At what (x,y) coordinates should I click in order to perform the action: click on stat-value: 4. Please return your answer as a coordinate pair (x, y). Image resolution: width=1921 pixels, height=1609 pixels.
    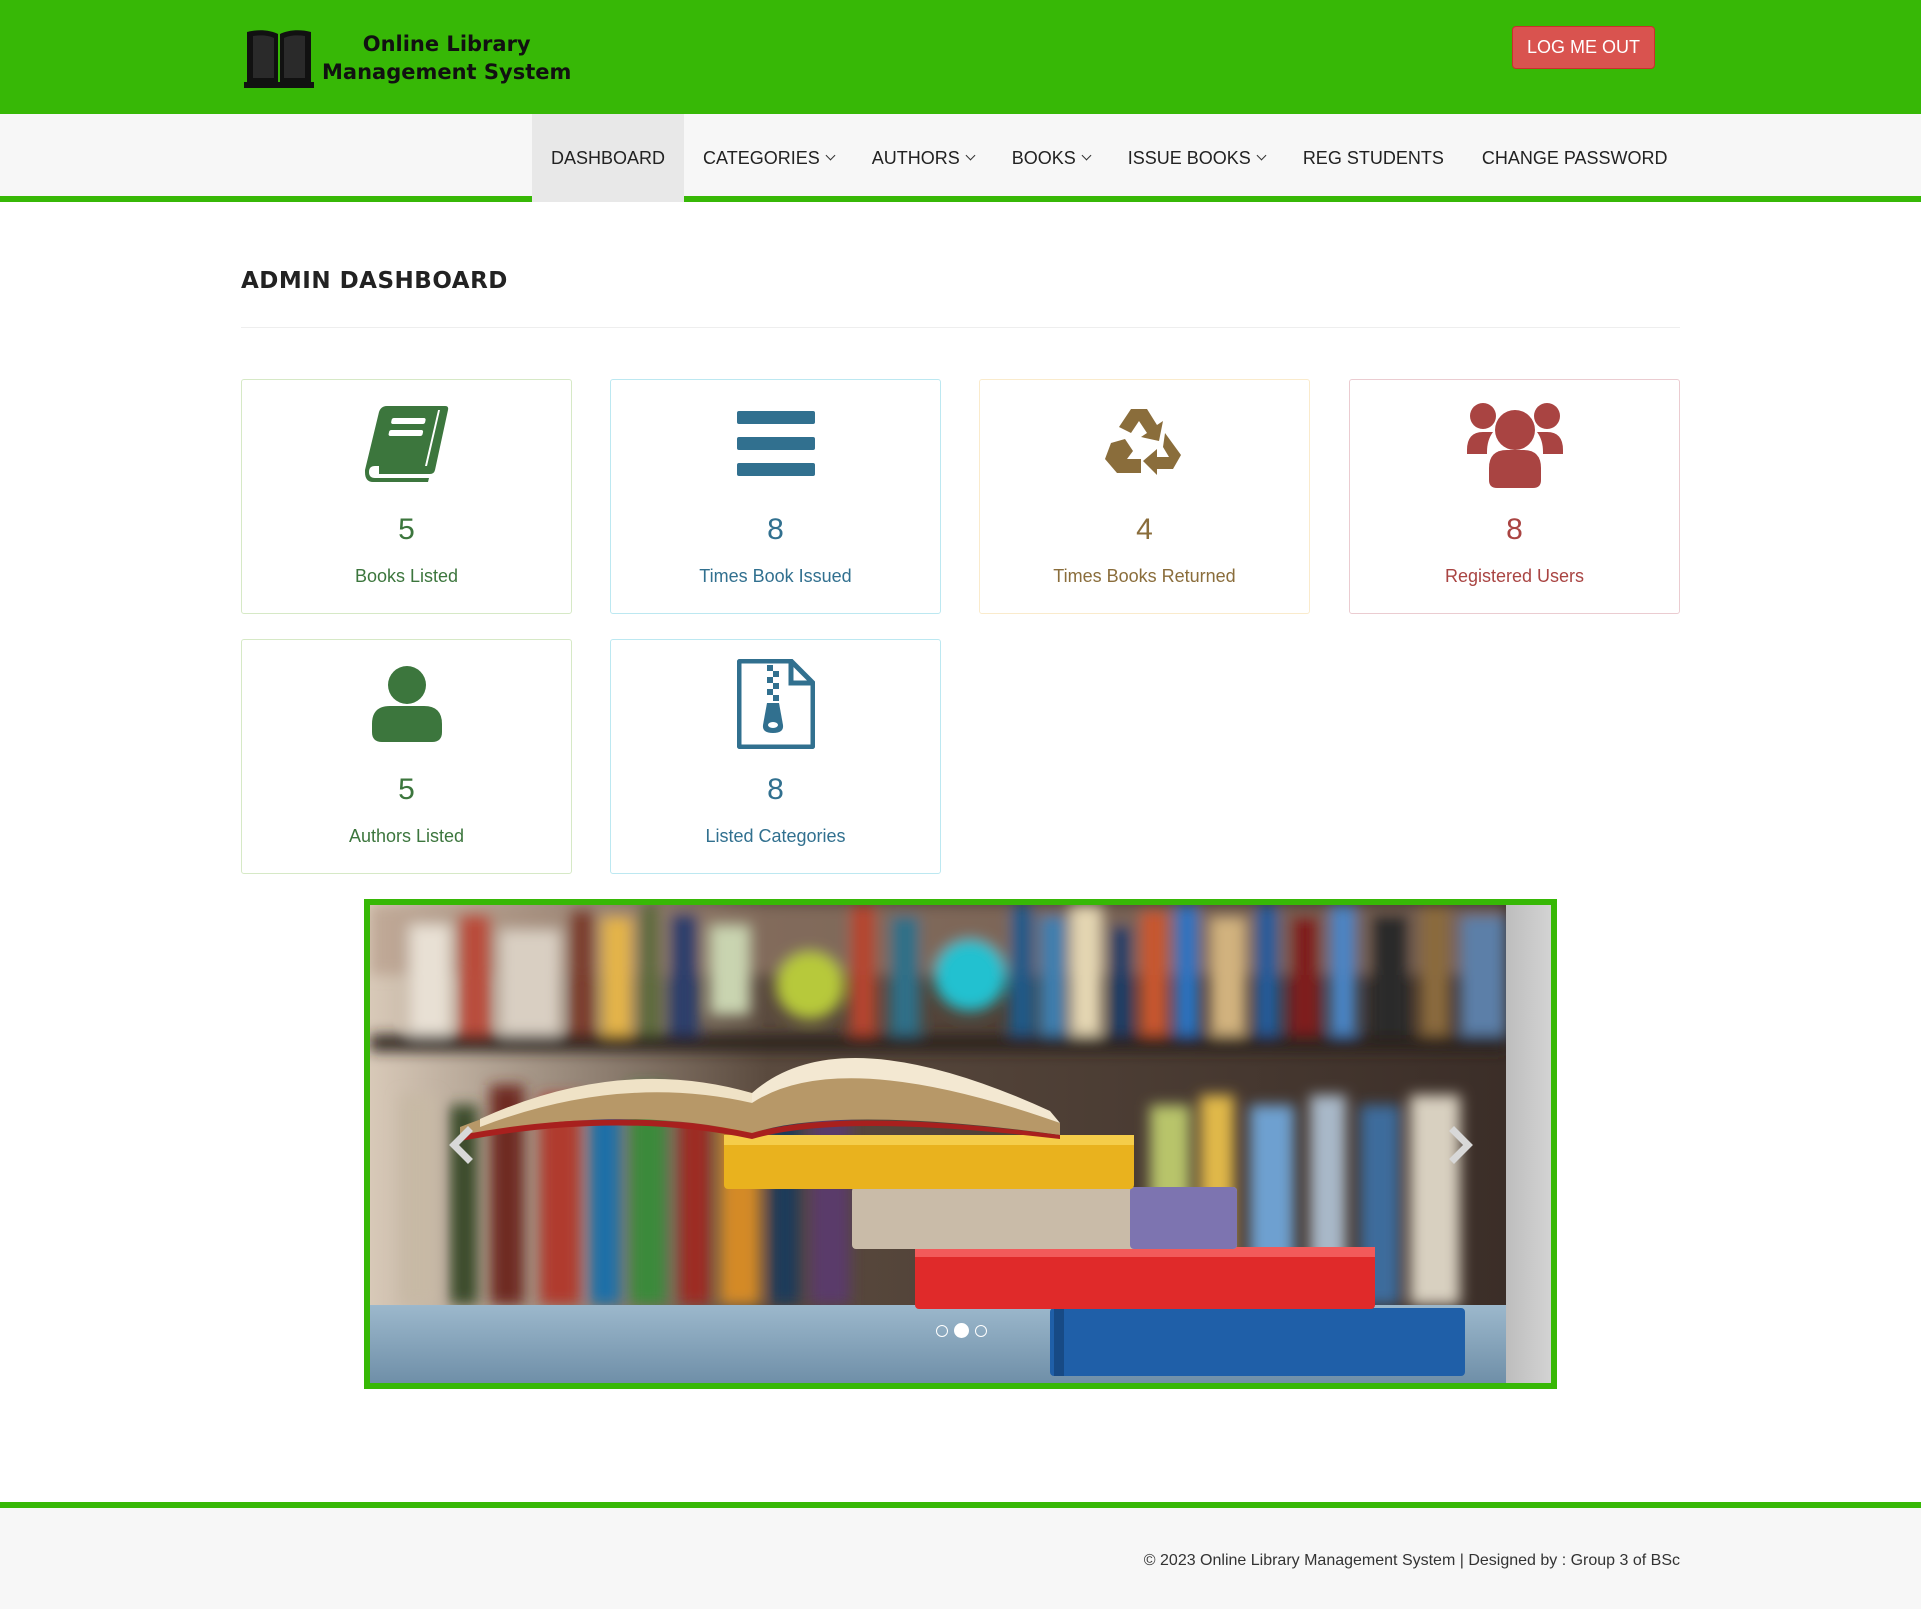
    Looking at the image, I should click on (1144, 529).